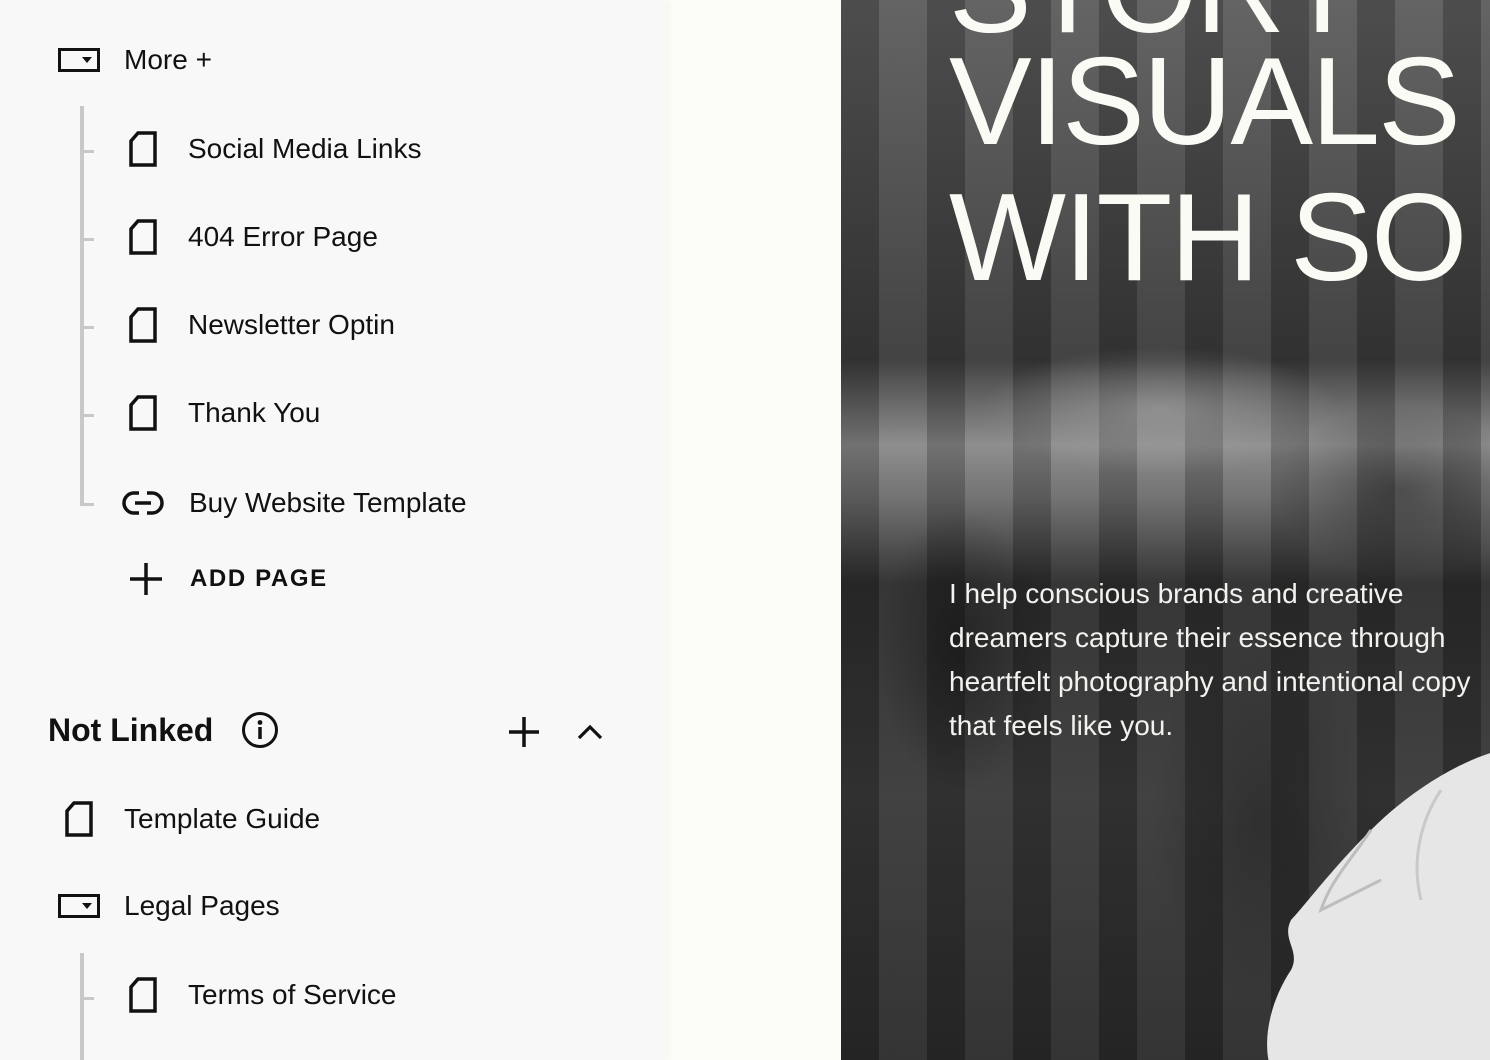 This screenshot has width=1490, height=1060. Describe the element at coordinates (143, 503) in the screenshot. I see `link-icon` at that location.